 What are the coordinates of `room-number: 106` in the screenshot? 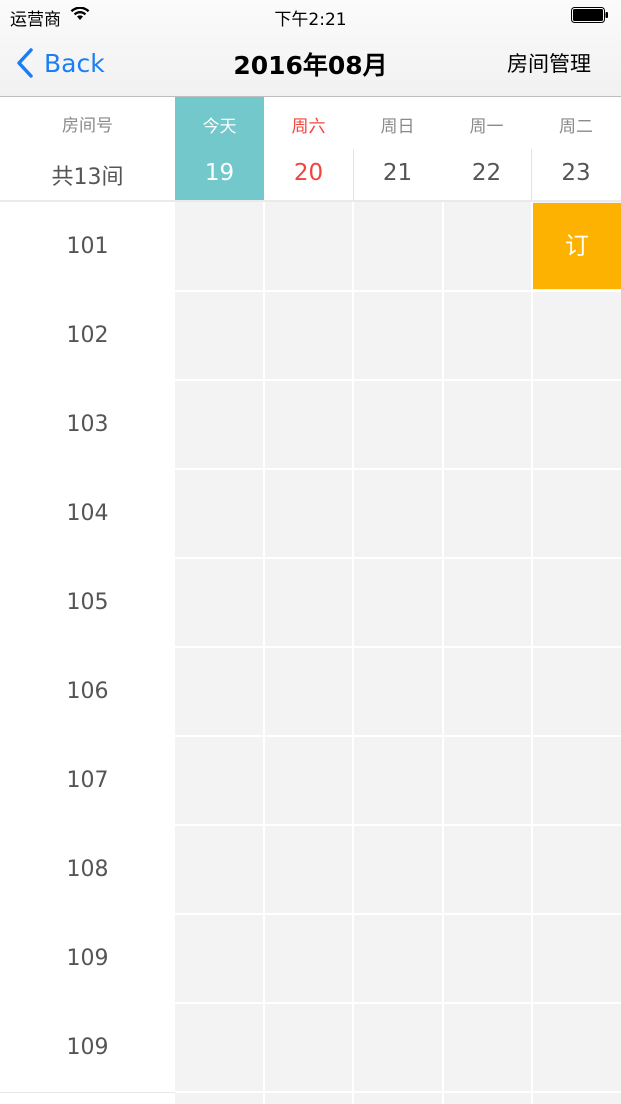 It's located at (87, 691).